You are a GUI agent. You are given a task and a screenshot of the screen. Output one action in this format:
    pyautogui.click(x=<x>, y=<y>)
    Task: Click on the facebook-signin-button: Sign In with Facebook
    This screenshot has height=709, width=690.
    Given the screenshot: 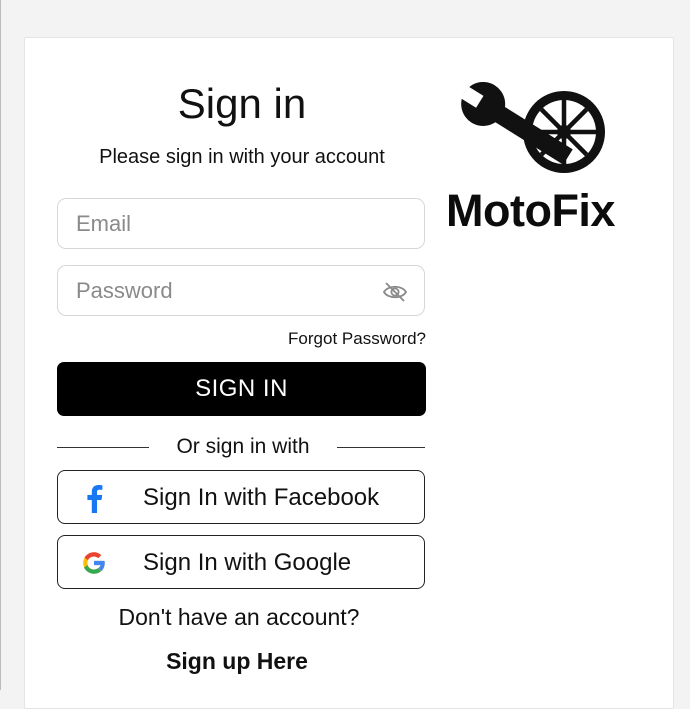 What is the action you would take?
    pyautogui.click(x=241, y=497)
    